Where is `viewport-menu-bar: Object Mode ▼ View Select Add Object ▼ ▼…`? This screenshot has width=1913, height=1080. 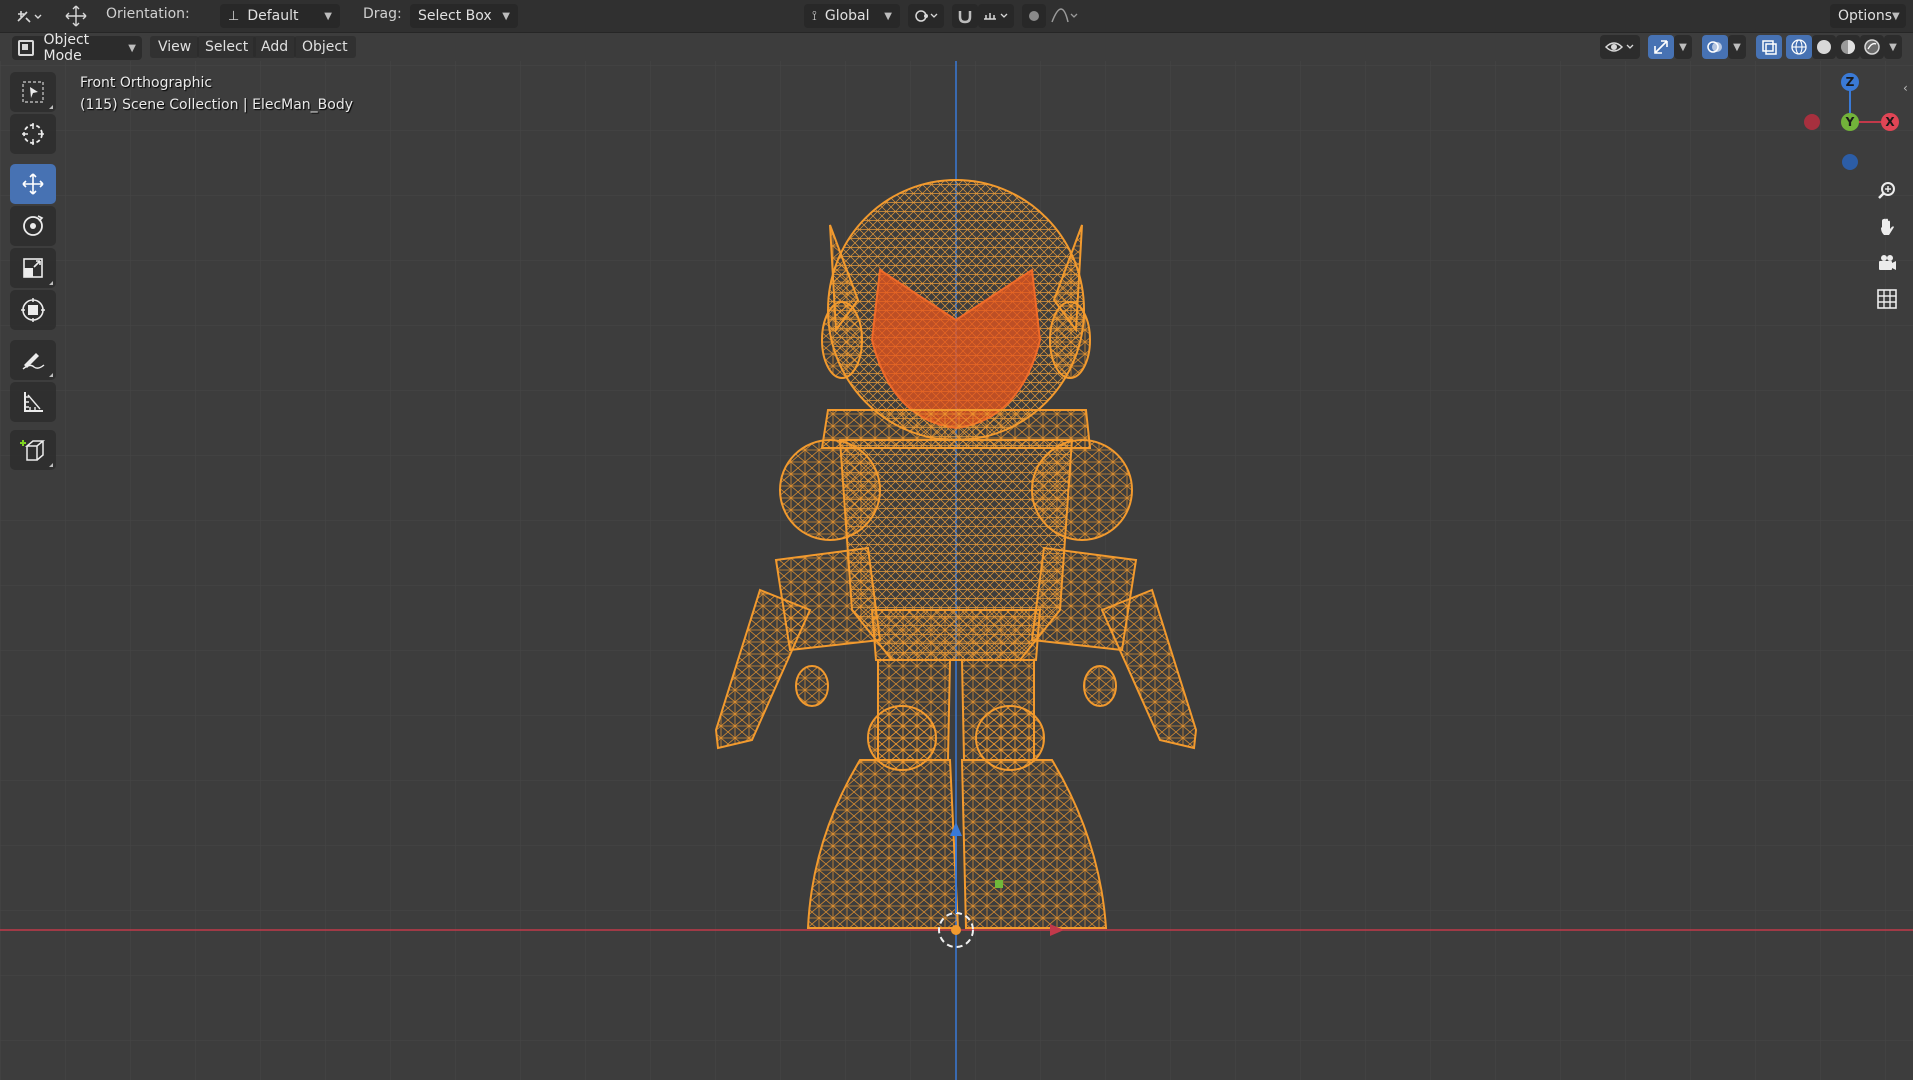
viewport-menu-bar: Object Mode ▼ View Select Add Object ▼ ▼… is located at coordinates (956, 48).